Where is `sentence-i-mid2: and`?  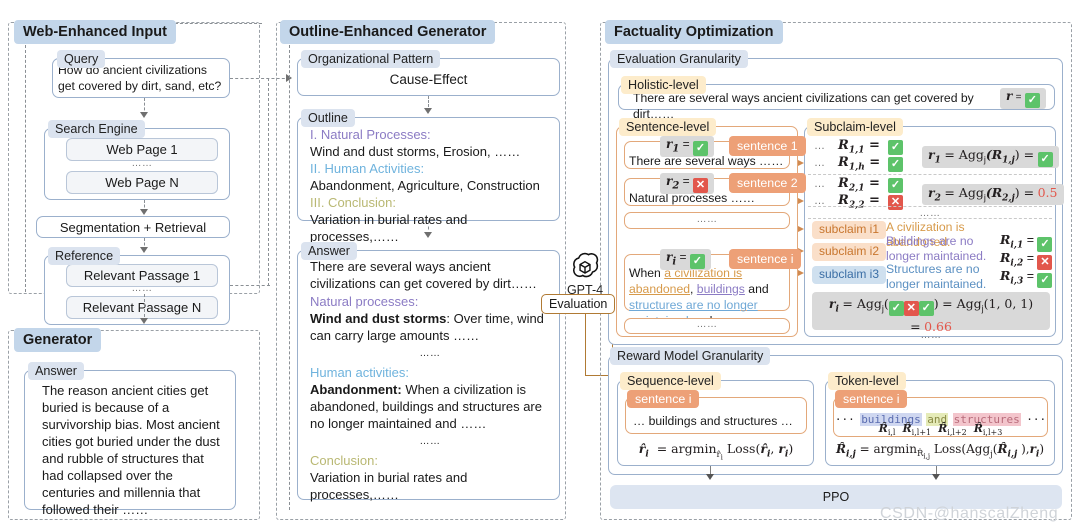
sentence-i-mid2: and is located at coordinates (756, 289).